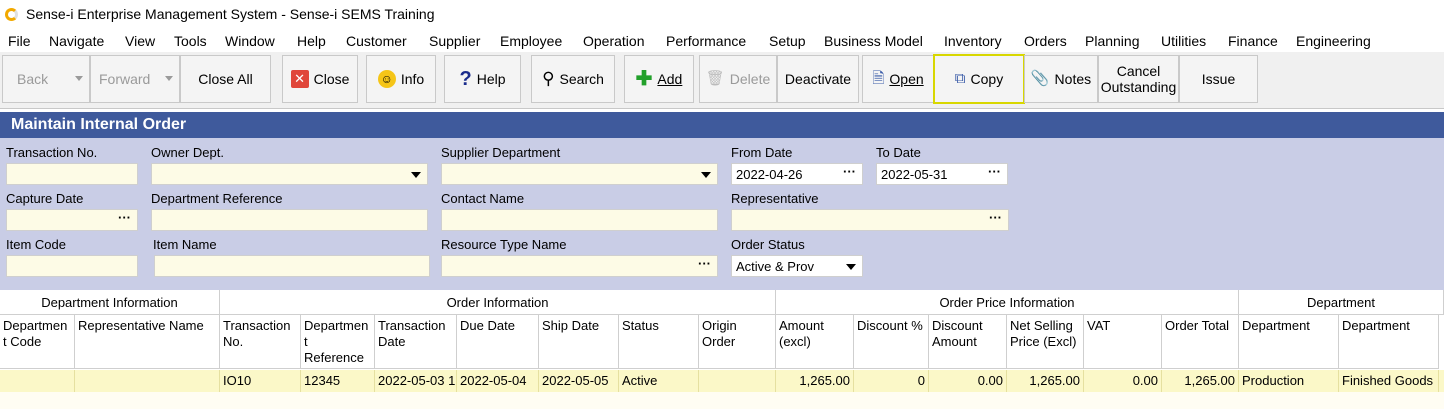 This screenshot has height=409, width=1444. I want to click on representative-input: ···, so click(870, 220).